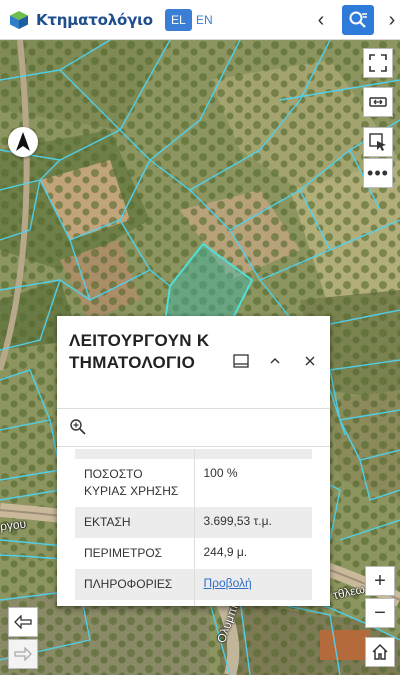 This screenshot has height=675, width=400. What do you see at coordinates (253, 454) in the screenshot?
I see `attribute-value` at bounding box center [253, 454].